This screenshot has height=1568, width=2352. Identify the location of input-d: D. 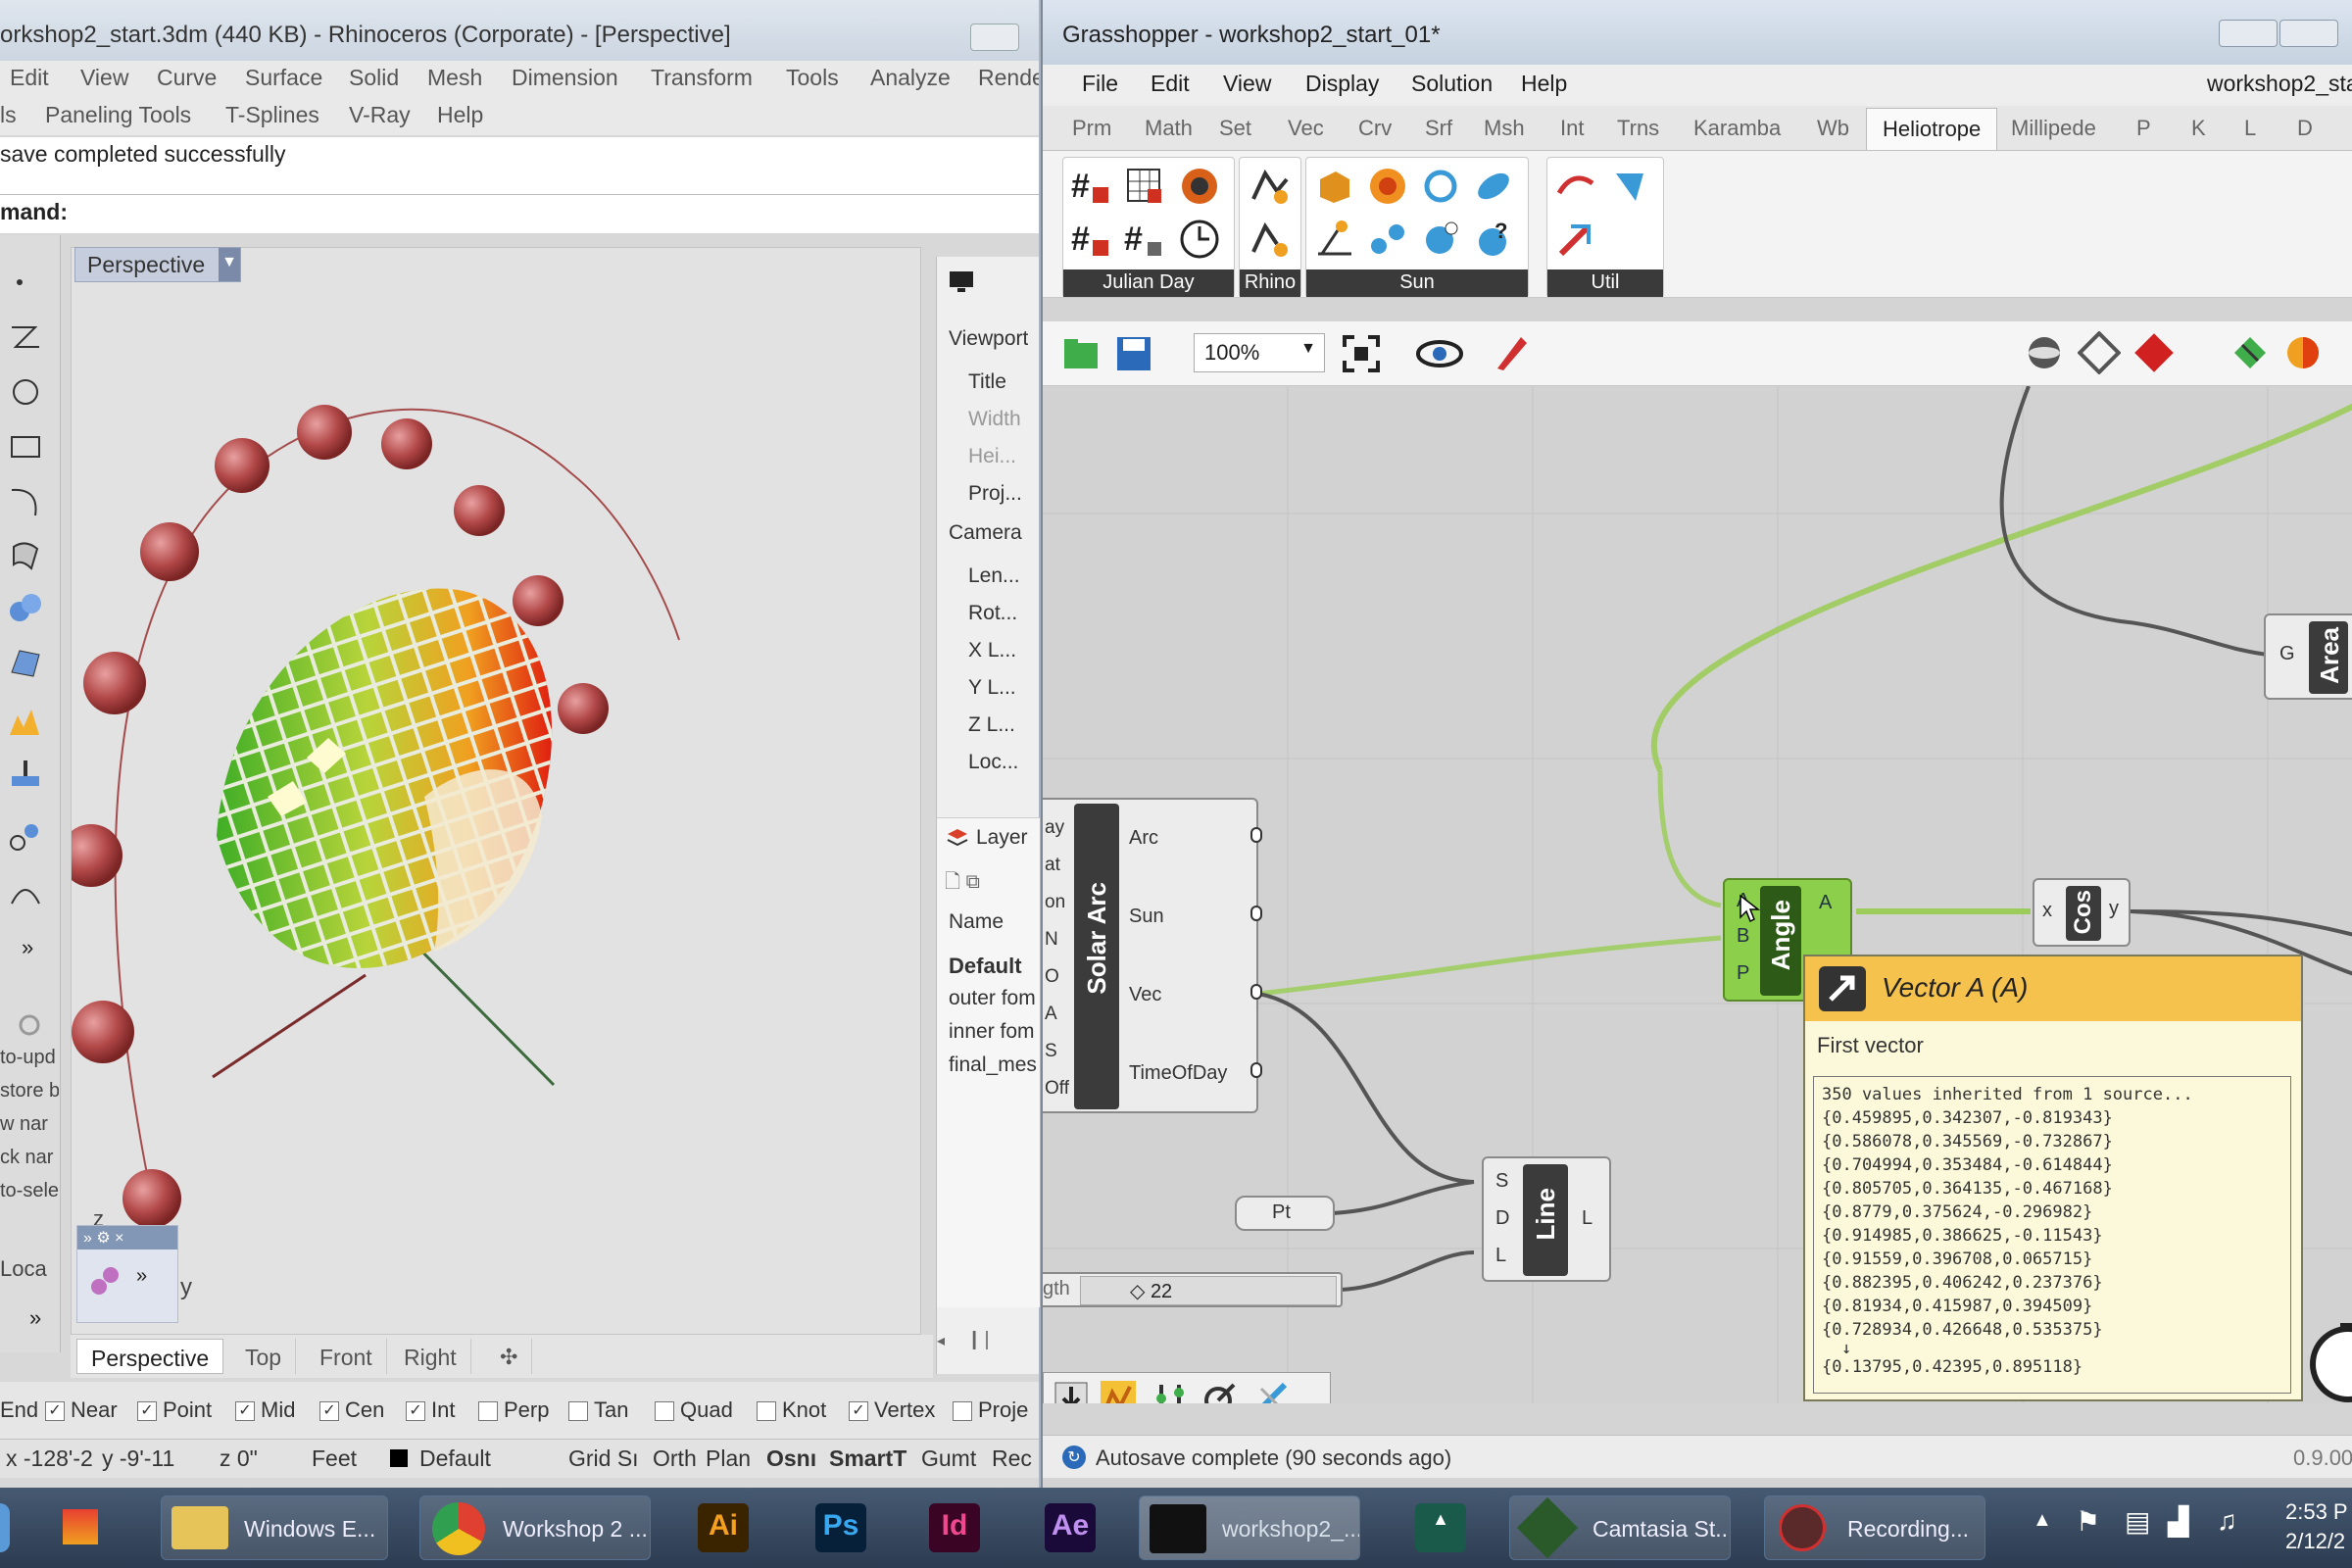
(1502, 1218).